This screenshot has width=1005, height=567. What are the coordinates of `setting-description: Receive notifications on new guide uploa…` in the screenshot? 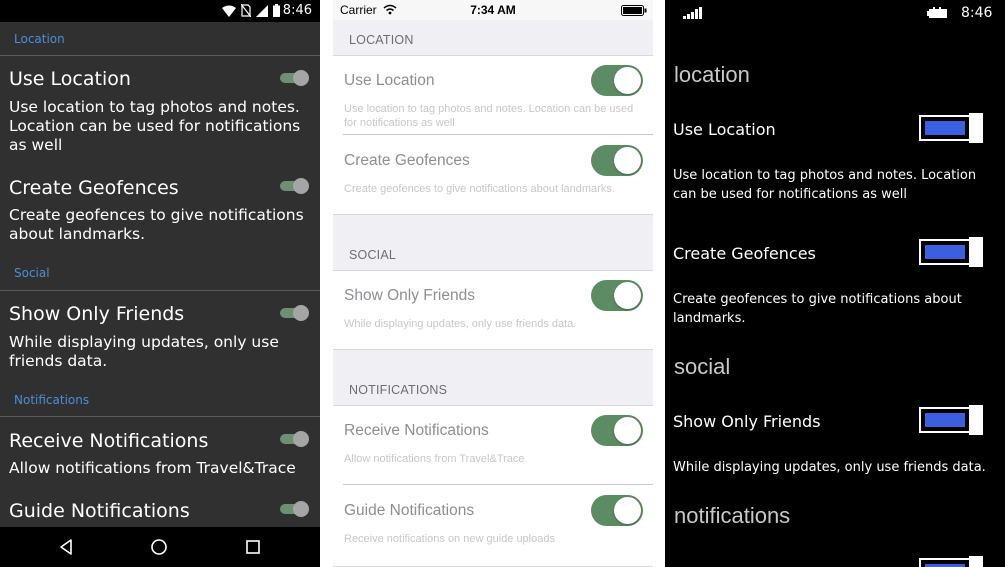 It's located at (449, 539).